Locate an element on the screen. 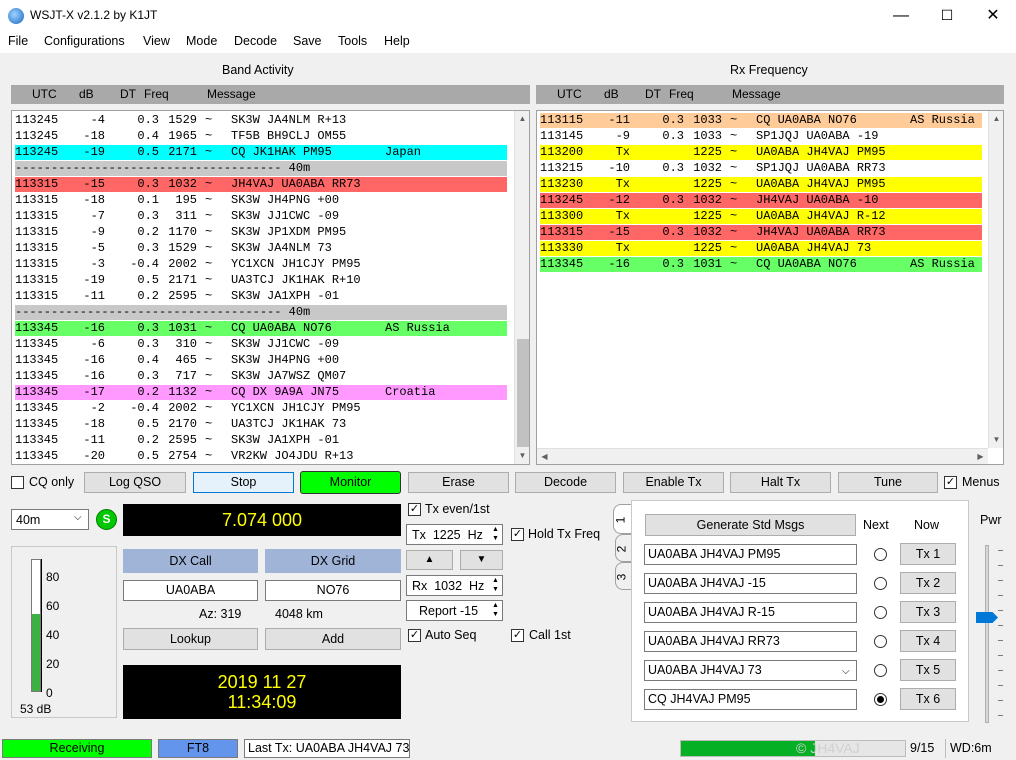  menu-tools: Tools is located at coordinates (352, 41).